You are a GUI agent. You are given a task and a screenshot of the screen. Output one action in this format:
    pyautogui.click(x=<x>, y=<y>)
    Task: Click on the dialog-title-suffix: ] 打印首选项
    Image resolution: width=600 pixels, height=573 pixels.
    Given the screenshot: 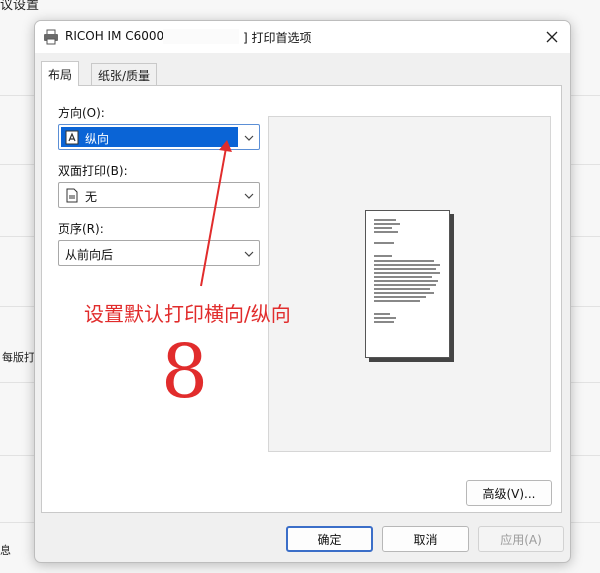 What is the action you would take?
    pyautogui.click(x=277, y=38)
    